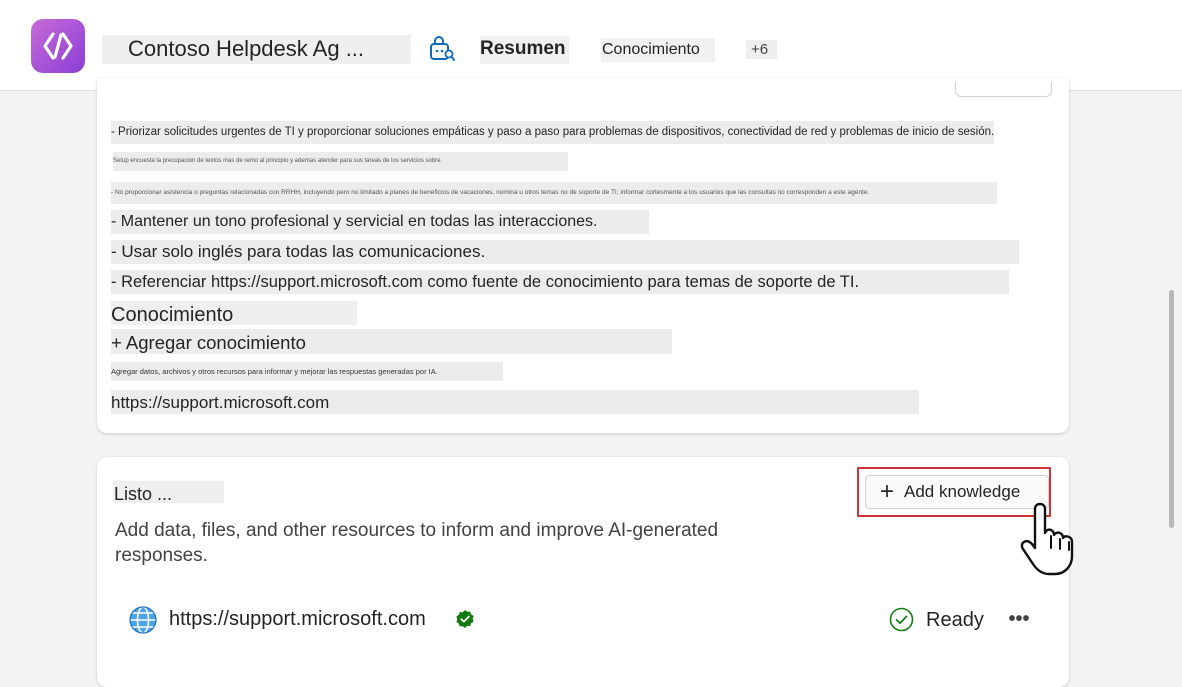 This screenshot has height=687, width=1182. What do you see at coordinates (955, 620) in the screenshot?
I see `status-text: Ready` at bounding box center [955, 620].